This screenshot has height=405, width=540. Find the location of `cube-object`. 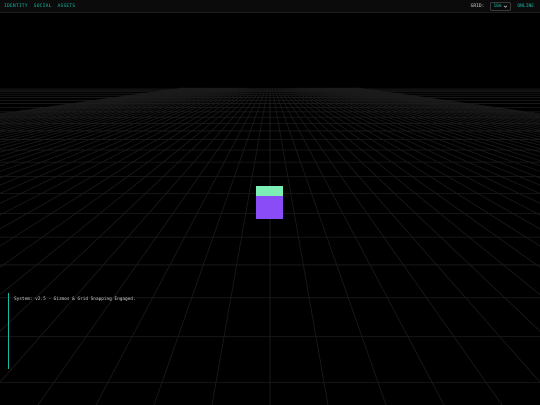

cube-object is located at coordinates (269, 202).